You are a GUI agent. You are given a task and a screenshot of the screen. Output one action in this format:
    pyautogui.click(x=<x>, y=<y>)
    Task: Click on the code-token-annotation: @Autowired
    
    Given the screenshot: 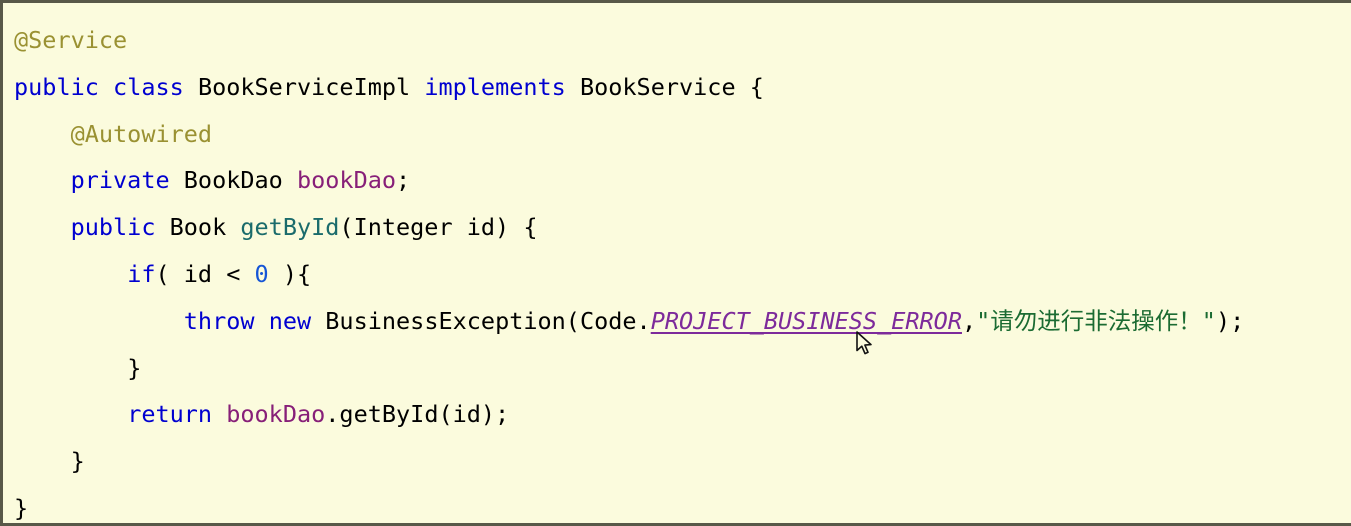 What is the action you would take?
    pyautogui.click(x=141, y=133)
    